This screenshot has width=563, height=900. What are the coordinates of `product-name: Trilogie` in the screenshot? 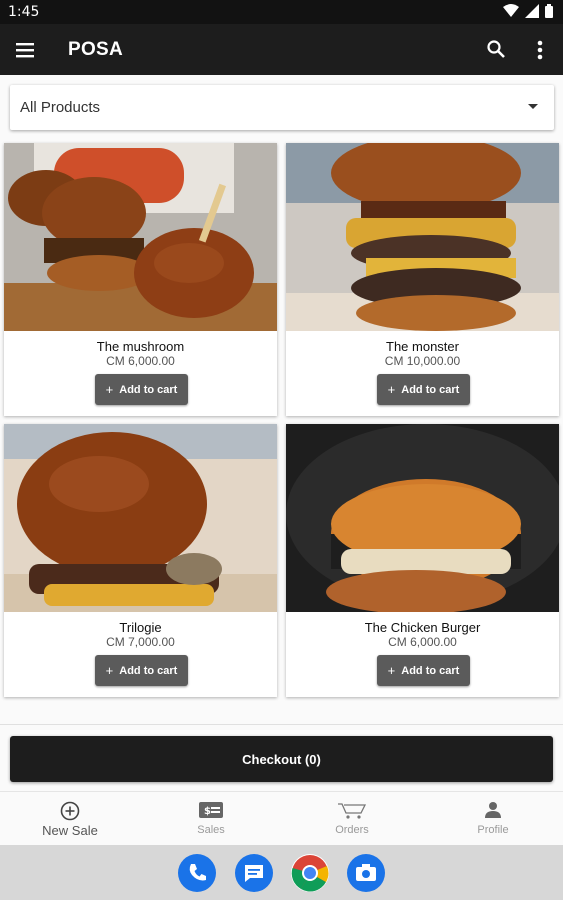 It's located at (140, 627).